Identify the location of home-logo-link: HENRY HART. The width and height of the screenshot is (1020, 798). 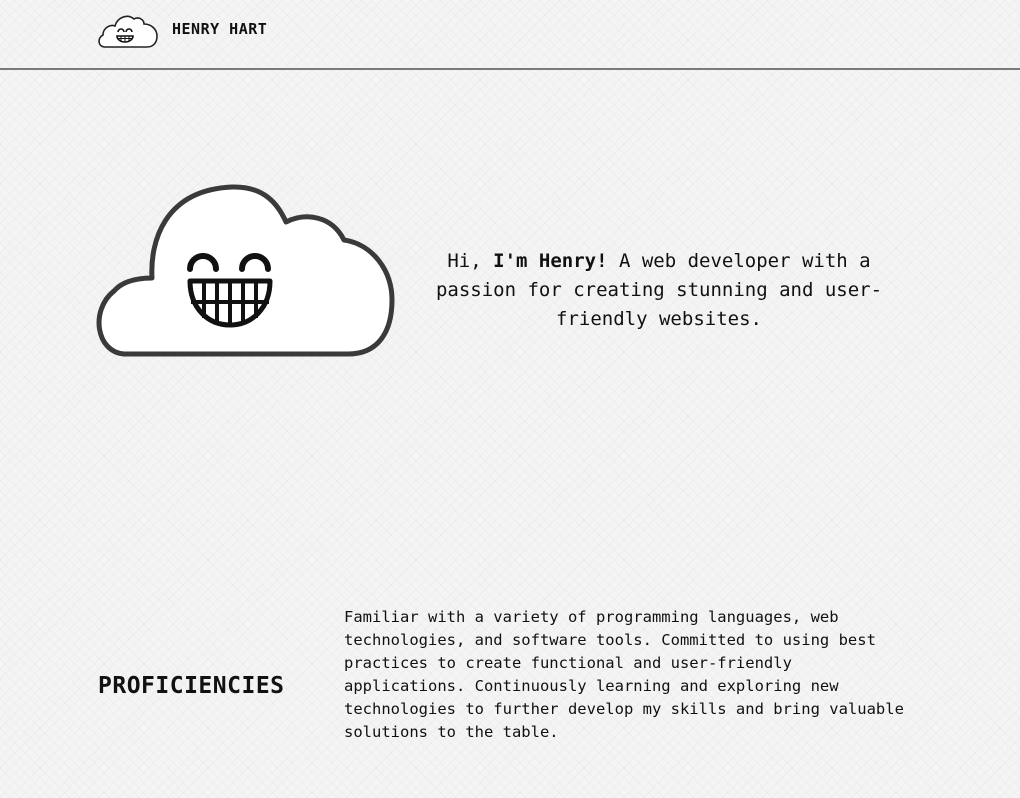
(181, 29).